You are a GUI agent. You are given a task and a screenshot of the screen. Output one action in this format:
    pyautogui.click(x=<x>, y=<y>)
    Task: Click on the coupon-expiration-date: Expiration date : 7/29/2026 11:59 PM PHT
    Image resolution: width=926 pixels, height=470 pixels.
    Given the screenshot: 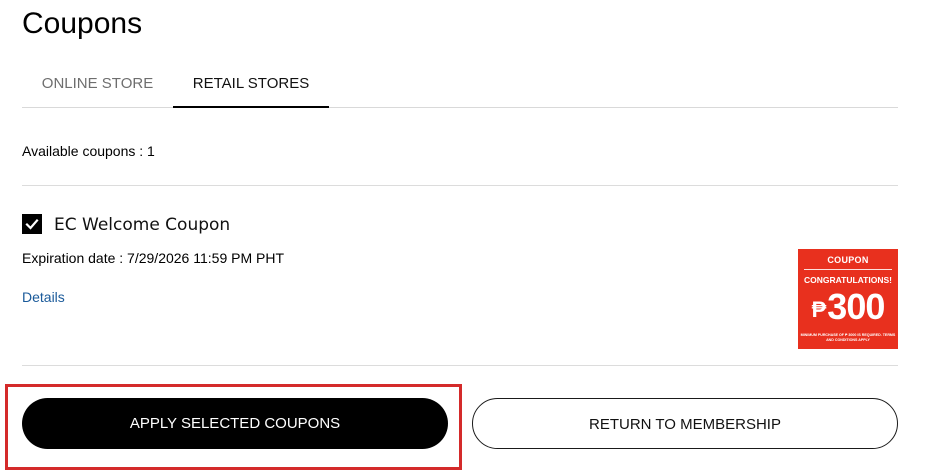 What is the action you would take?
    pyautogui.click(x=153, y=258)
    